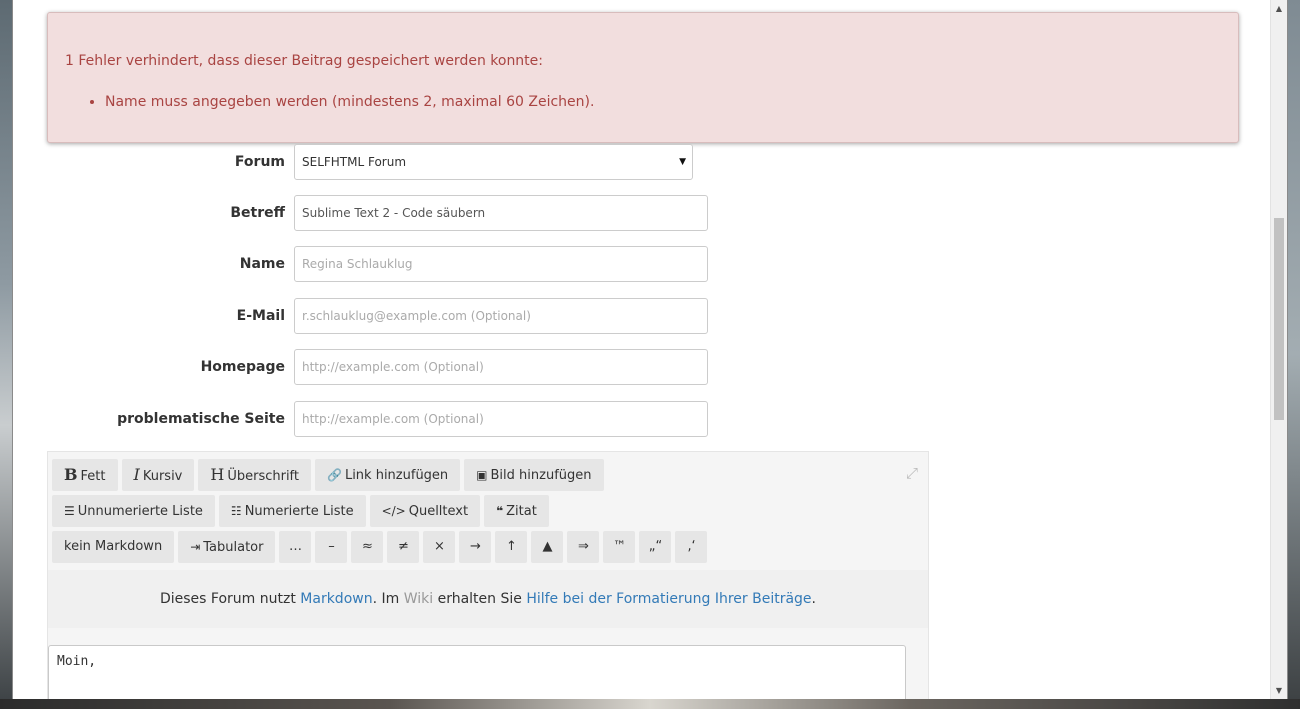 The image size is (1300, 709). What do you see at coordinates (259, 162) in the screenshot?
I see `forum-label: Forum` at bounding box center [259, 162].